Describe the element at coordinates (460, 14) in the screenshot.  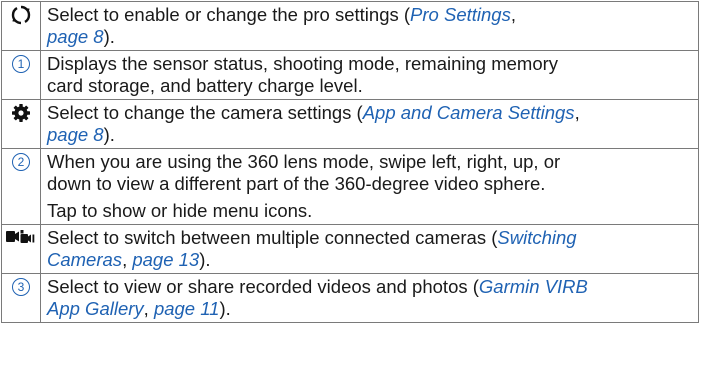
I see `cross-reference-link: Pro Settings` at that location.